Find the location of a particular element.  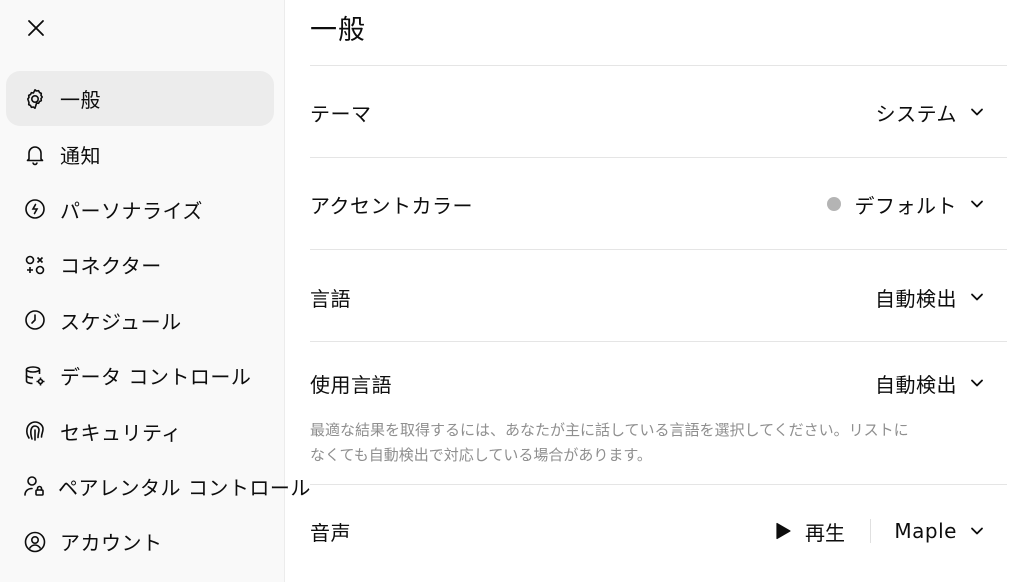

language-label: 言語 is located at coordinates (330, 298).